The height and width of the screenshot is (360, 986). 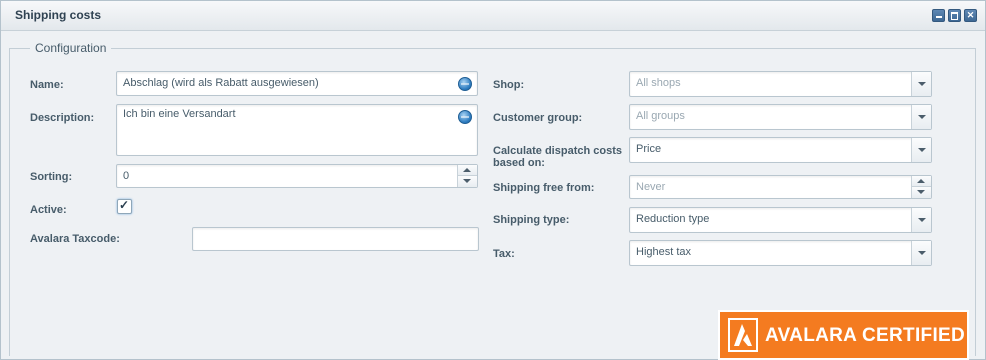 What do you see at coordinates (519, 163) in the screenshot?
I see `calc-dispatch-label-line2: based on:` at bounding box center [519, 163].